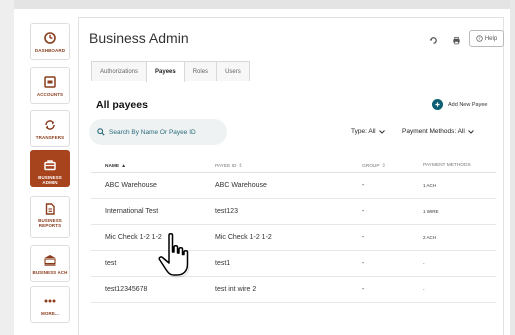 The width and height of the screenshot is (515, 335). I want to click on refresh-icon, so click(433, 40).